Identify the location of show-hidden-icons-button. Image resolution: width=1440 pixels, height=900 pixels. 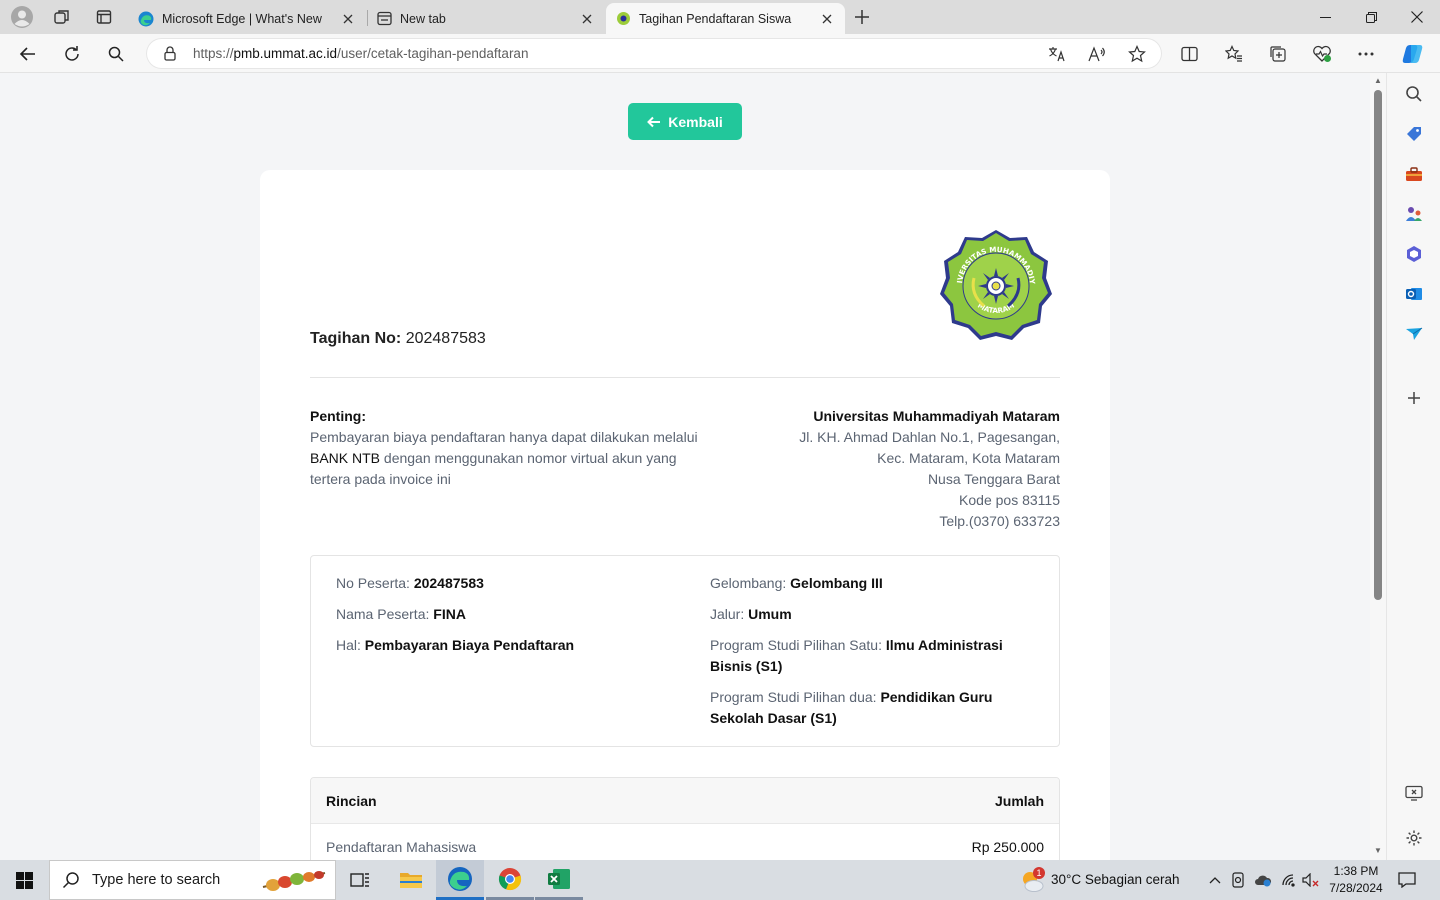
(1215, 880).